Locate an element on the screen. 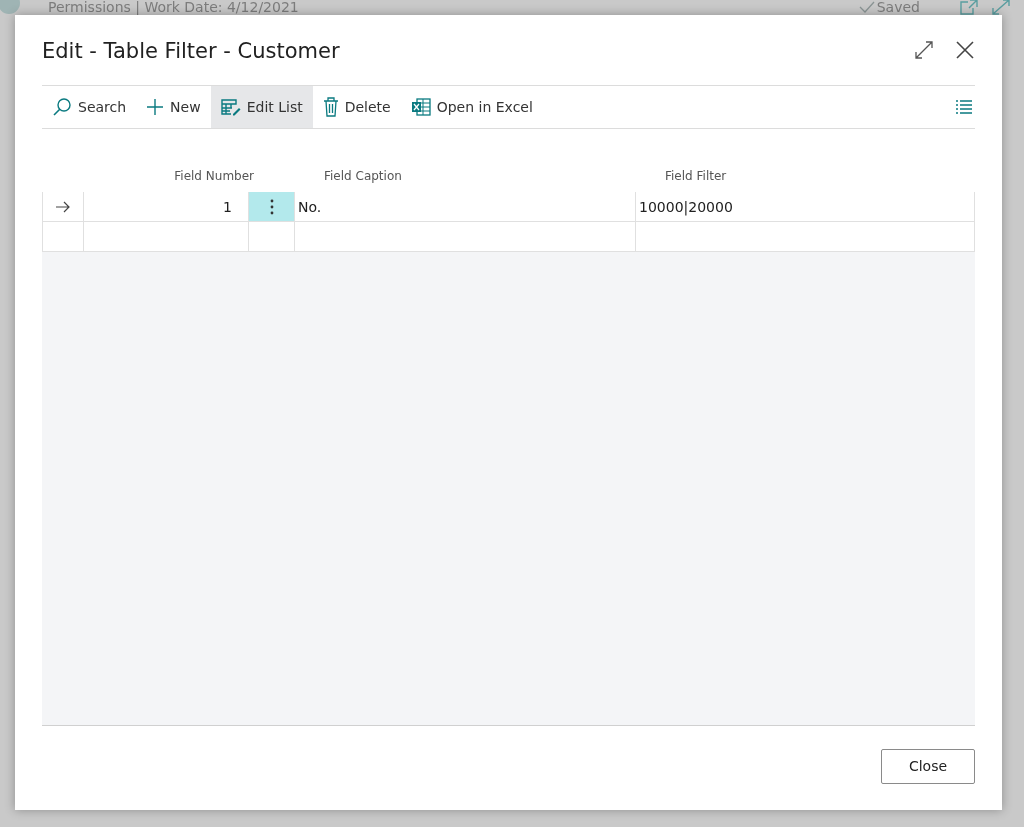  table-cell: No. is located at coordinates (464, 206).